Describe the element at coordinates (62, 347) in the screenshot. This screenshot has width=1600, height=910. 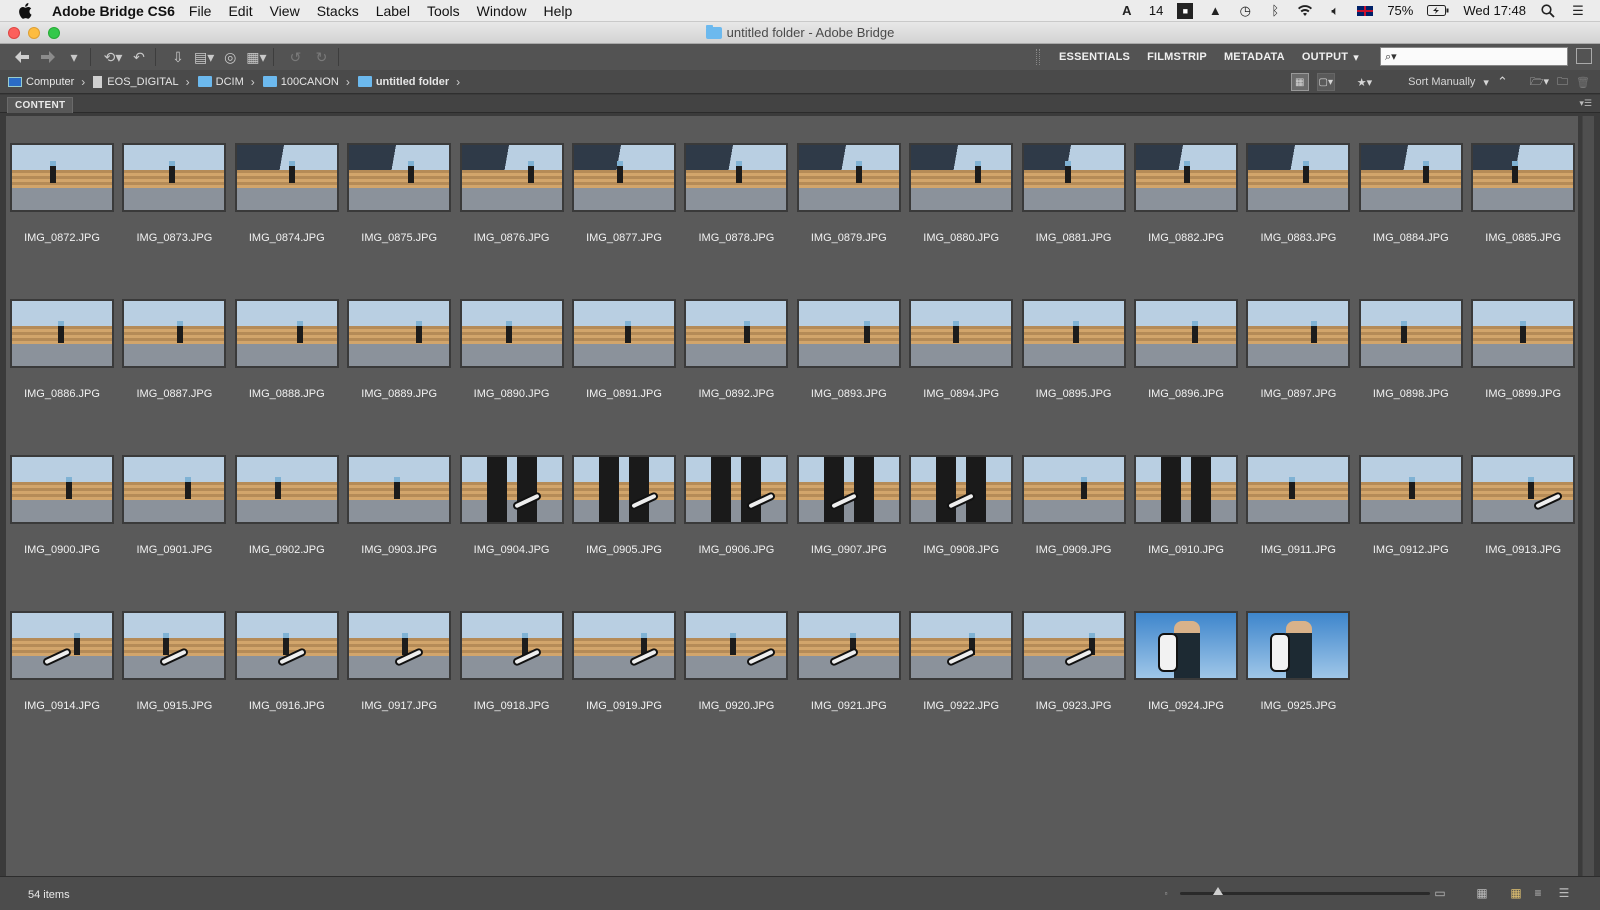
I see `thumbnail-item: IMG_0886.JPG` at that location.